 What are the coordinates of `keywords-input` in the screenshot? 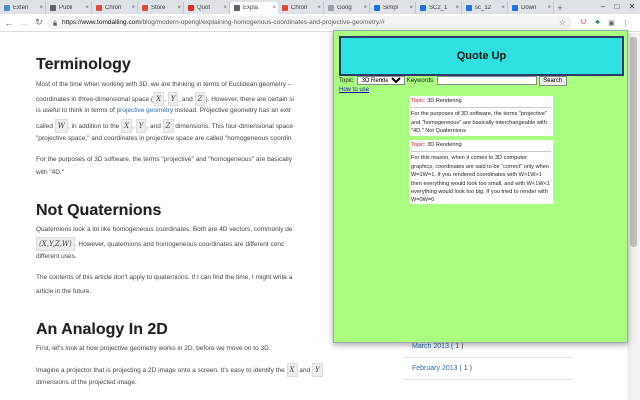 It's located at (486, 80).